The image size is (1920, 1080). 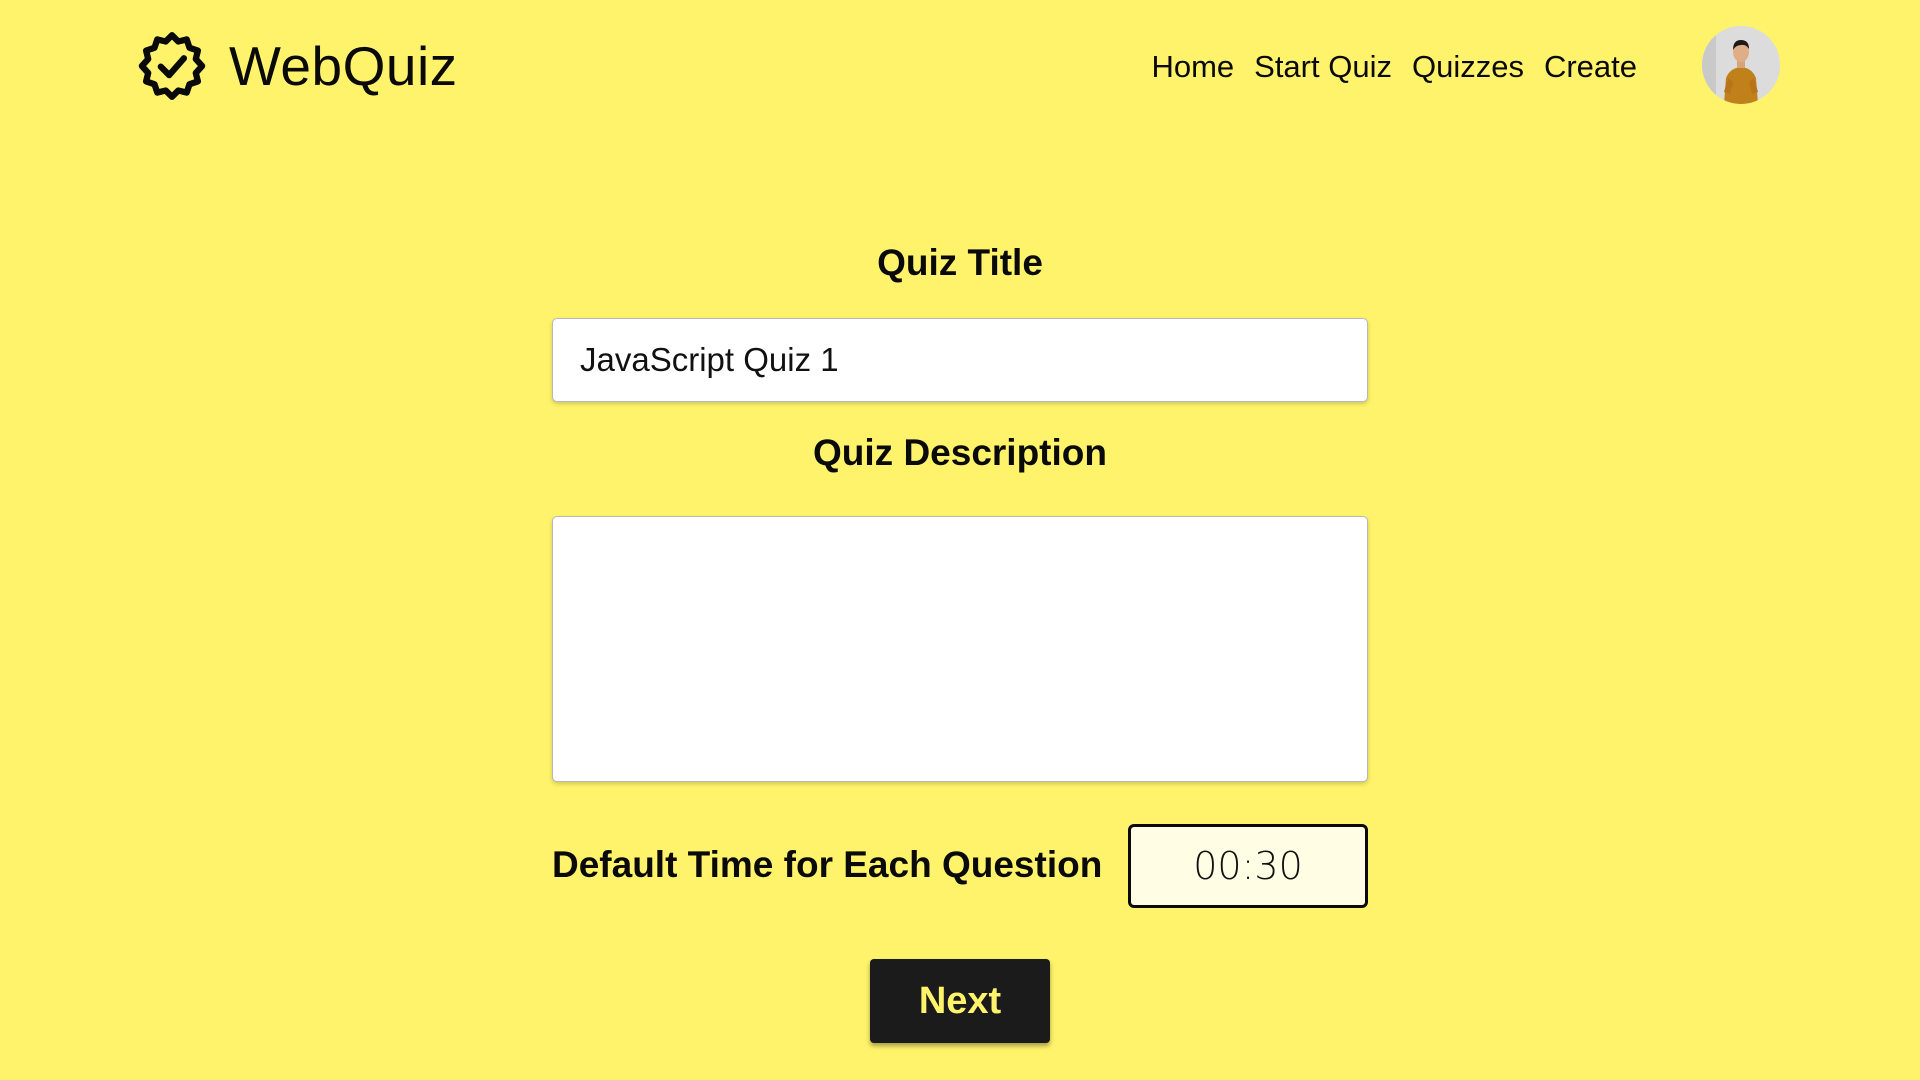 I want to click on badge-check-icon, so click(x=172, y=66).